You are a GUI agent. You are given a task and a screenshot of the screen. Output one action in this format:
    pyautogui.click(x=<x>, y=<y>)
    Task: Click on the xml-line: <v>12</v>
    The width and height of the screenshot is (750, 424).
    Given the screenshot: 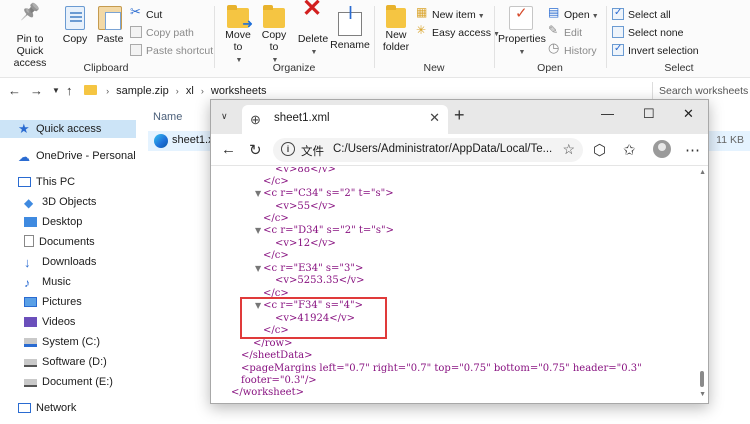 What is the action you would take?
    pyautogui.click(x=305, y=244)
    